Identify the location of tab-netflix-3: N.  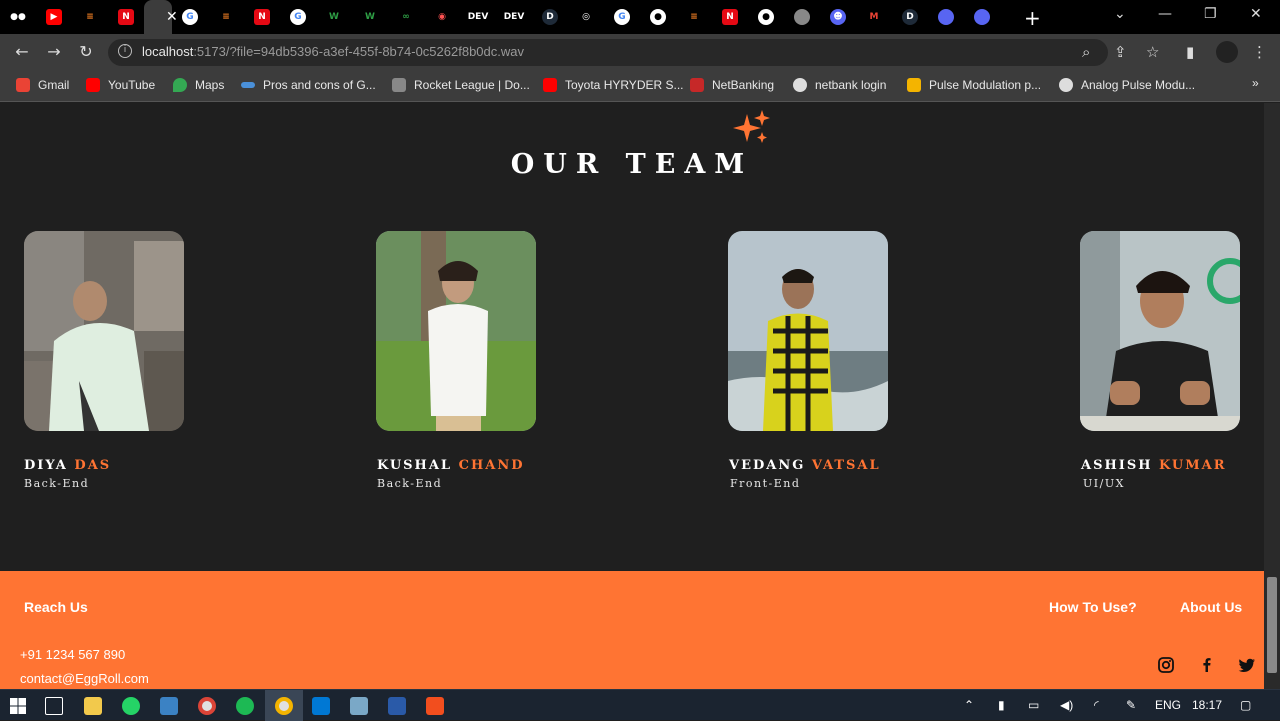
(730, 17).